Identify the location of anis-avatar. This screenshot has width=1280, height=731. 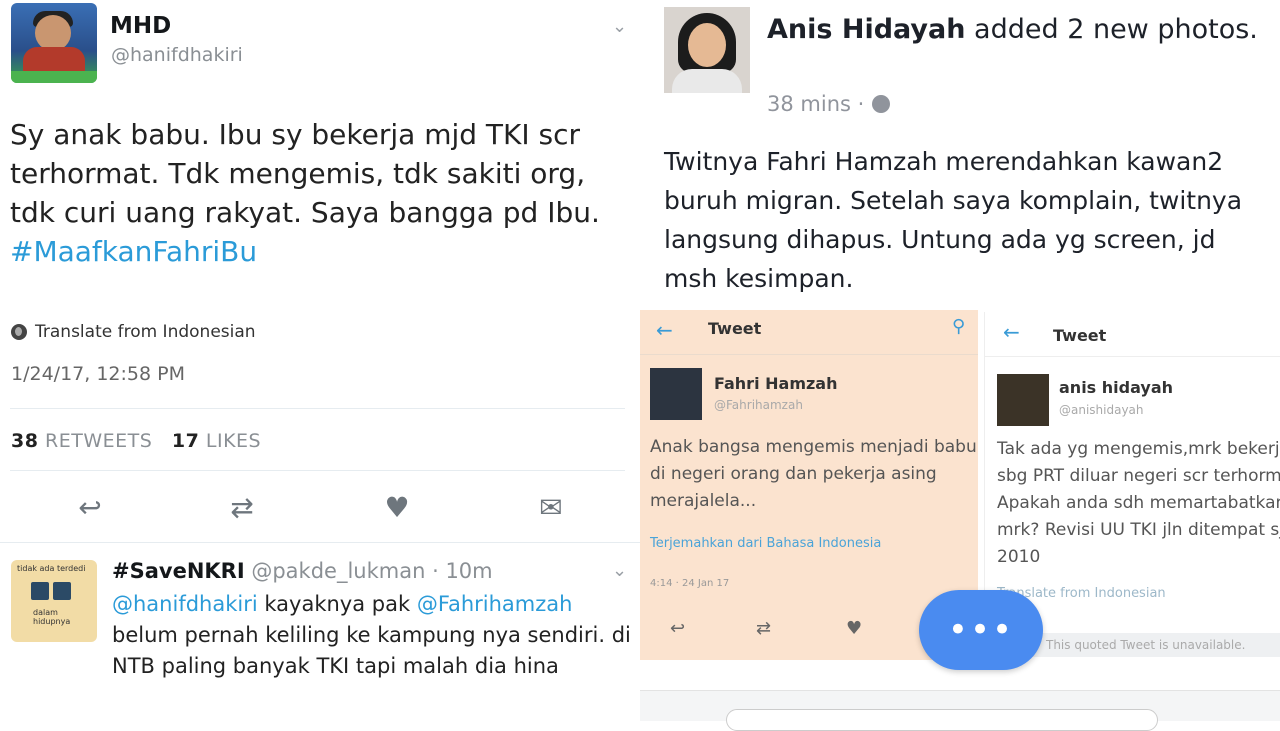
(707, 50).